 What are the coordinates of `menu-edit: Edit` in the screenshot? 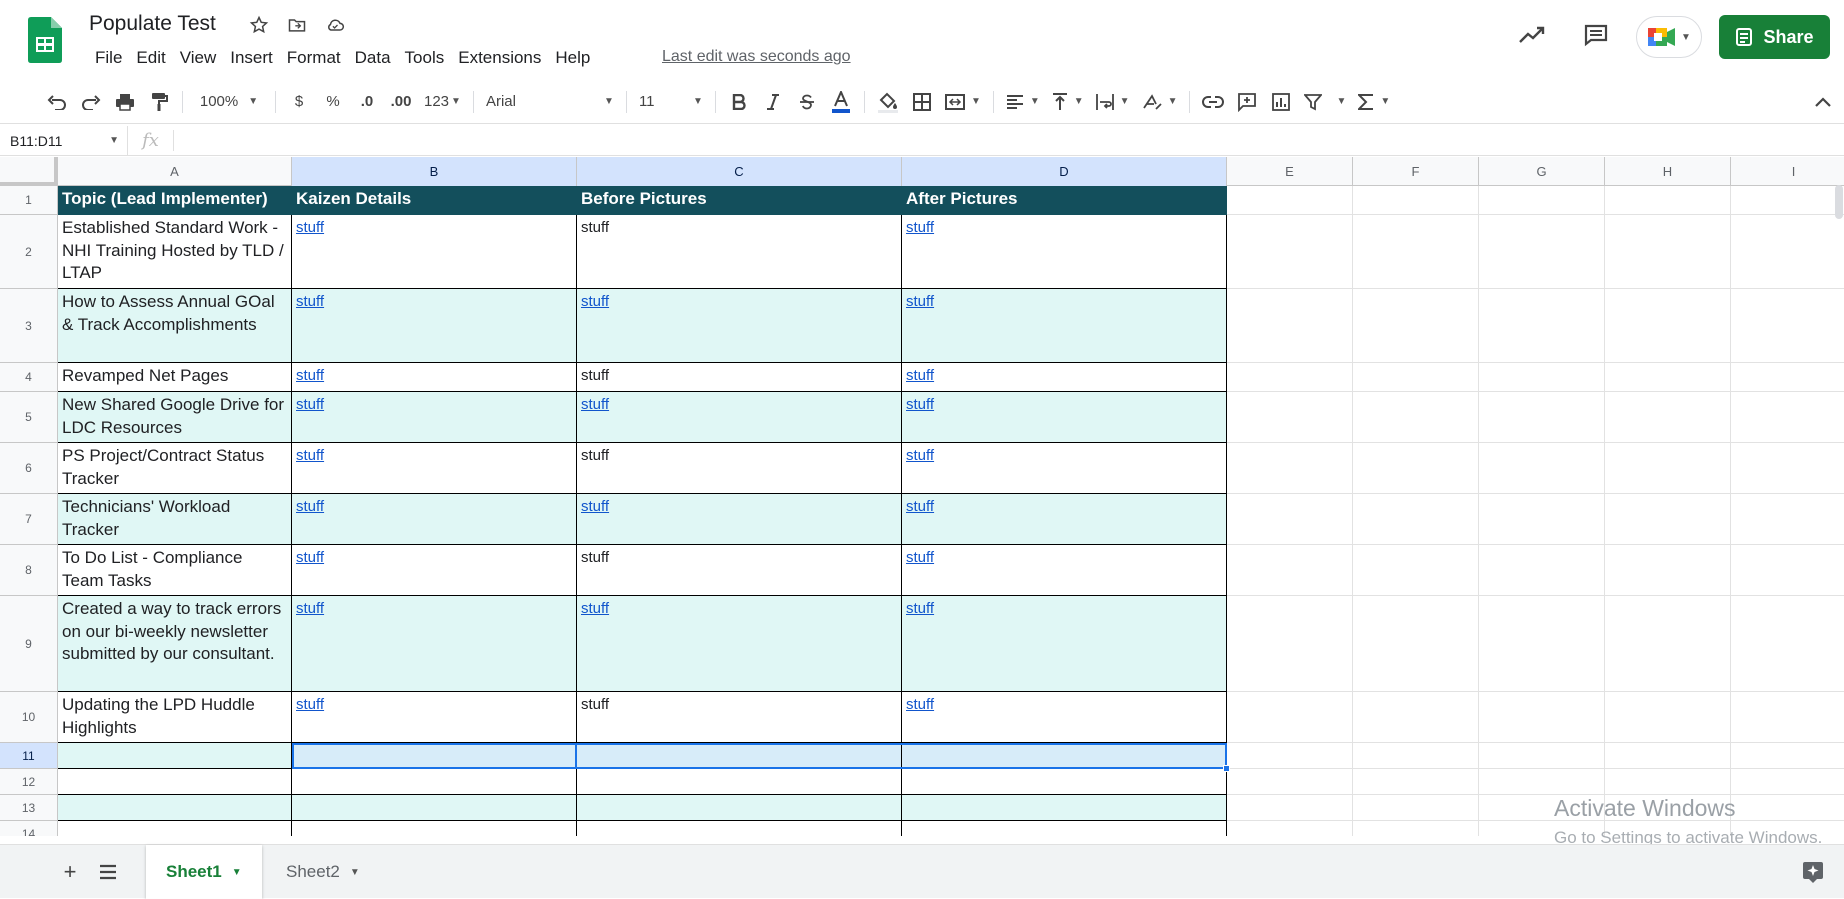 It's located at (150, 58).